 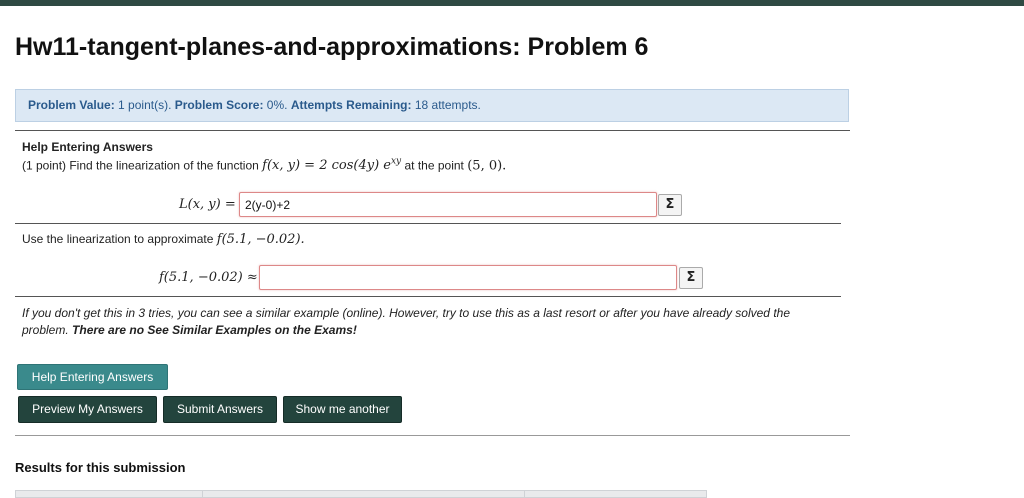 What do you see at coordinates (351, 105) in the screenshot?
I see `attempts-label: Attempts Remaining:` at bounding box center [351, 105].